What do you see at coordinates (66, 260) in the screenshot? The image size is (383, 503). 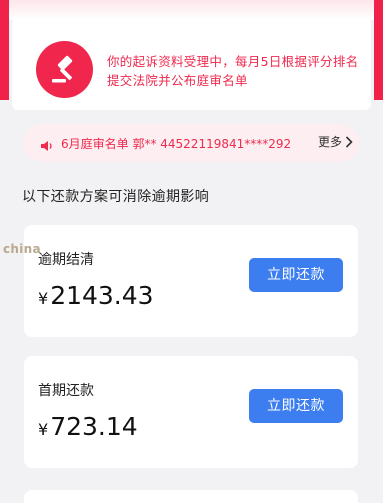 I see `plan-label: 逾期结清` at bounding box center [66, 260].